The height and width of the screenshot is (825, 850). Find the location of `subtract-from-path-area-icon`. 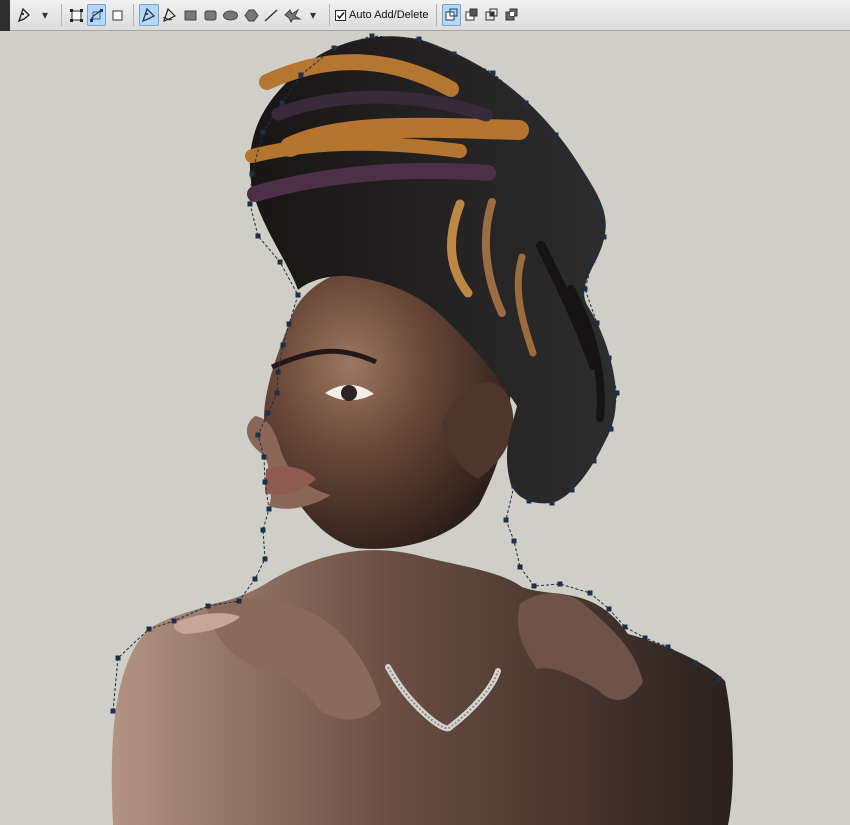

subtract-from-path-area-icon is located at coordinates (472, 15).